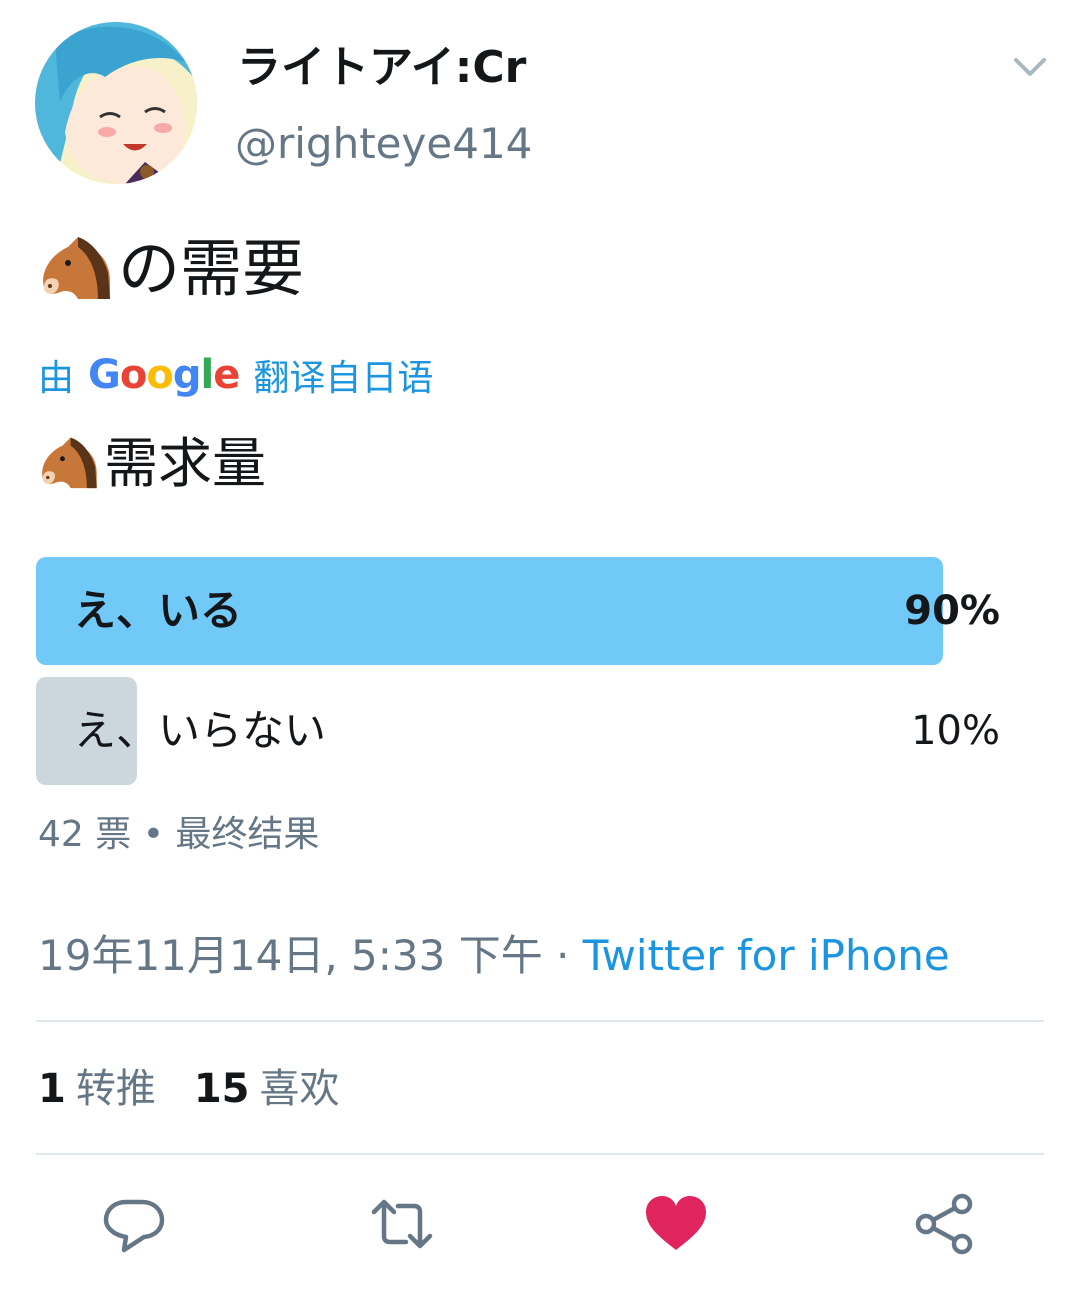 This screenshot has height=1299, width=1080. I want to click on translation-attribution: 由 Google 翻译自日语, so click(235, 375).